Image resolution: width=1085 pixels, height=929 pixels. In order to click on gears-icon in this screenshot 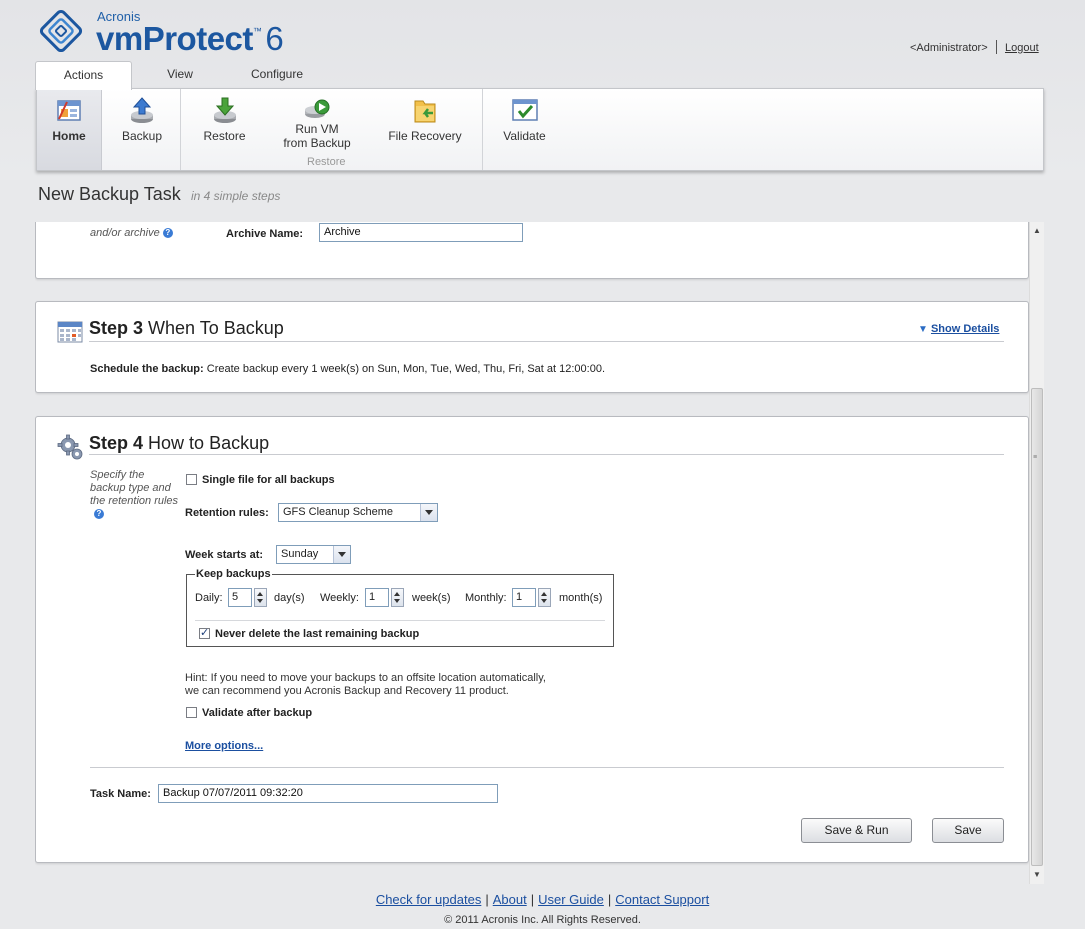, I will do `click(70, 447)`.